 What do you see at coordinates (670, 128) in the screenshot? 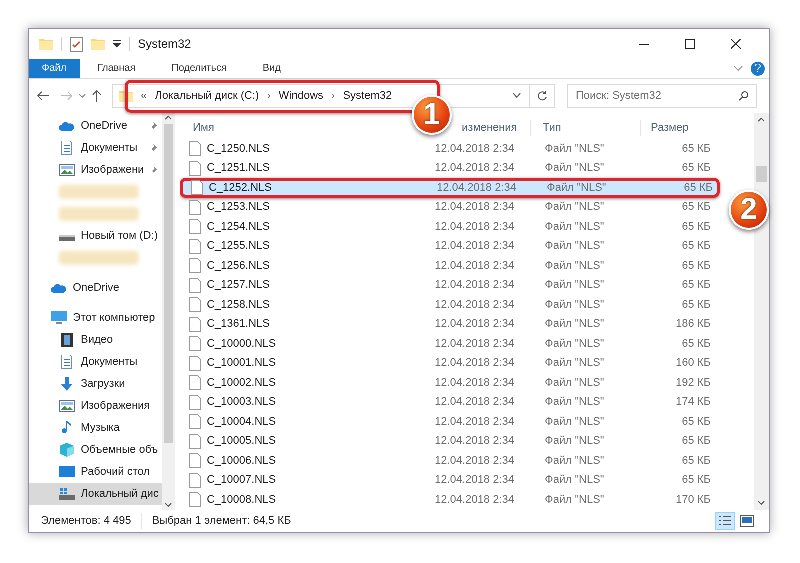
I see `column-header: Размер` at bounding box center [670, 128].